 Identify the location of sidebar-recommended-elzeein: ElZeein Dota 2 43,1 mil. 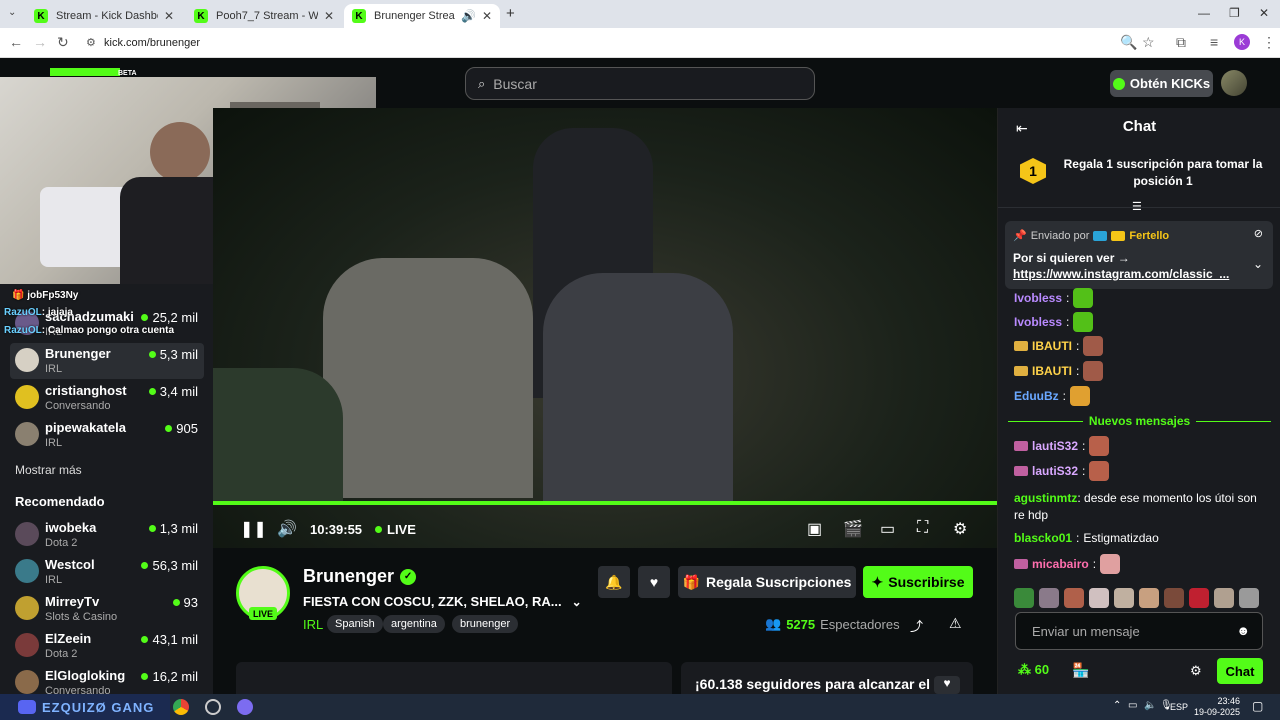
(107, 646).